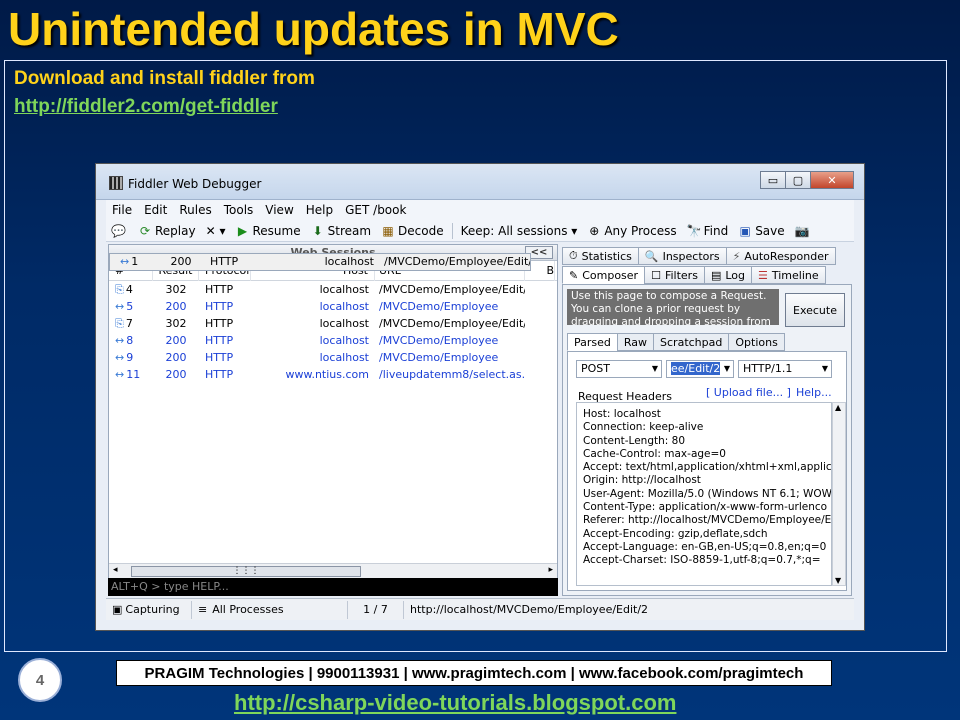 The width and height of the screenshot is (960, 720). Describe the element at coordinates (176, 289) in the screenshot. I see `session-result: 302` at that location.